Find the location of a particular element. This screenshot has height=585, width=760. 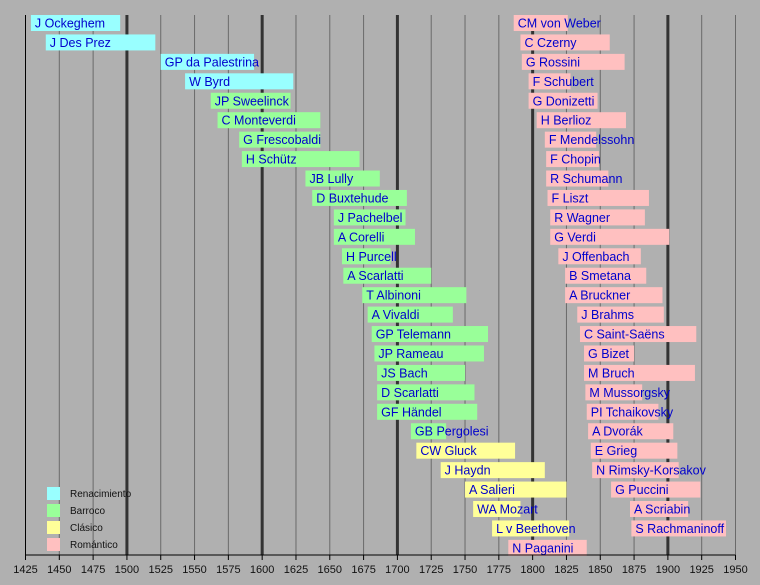

composer-bar-group: J Brahms is located at coordinates (620, 314).